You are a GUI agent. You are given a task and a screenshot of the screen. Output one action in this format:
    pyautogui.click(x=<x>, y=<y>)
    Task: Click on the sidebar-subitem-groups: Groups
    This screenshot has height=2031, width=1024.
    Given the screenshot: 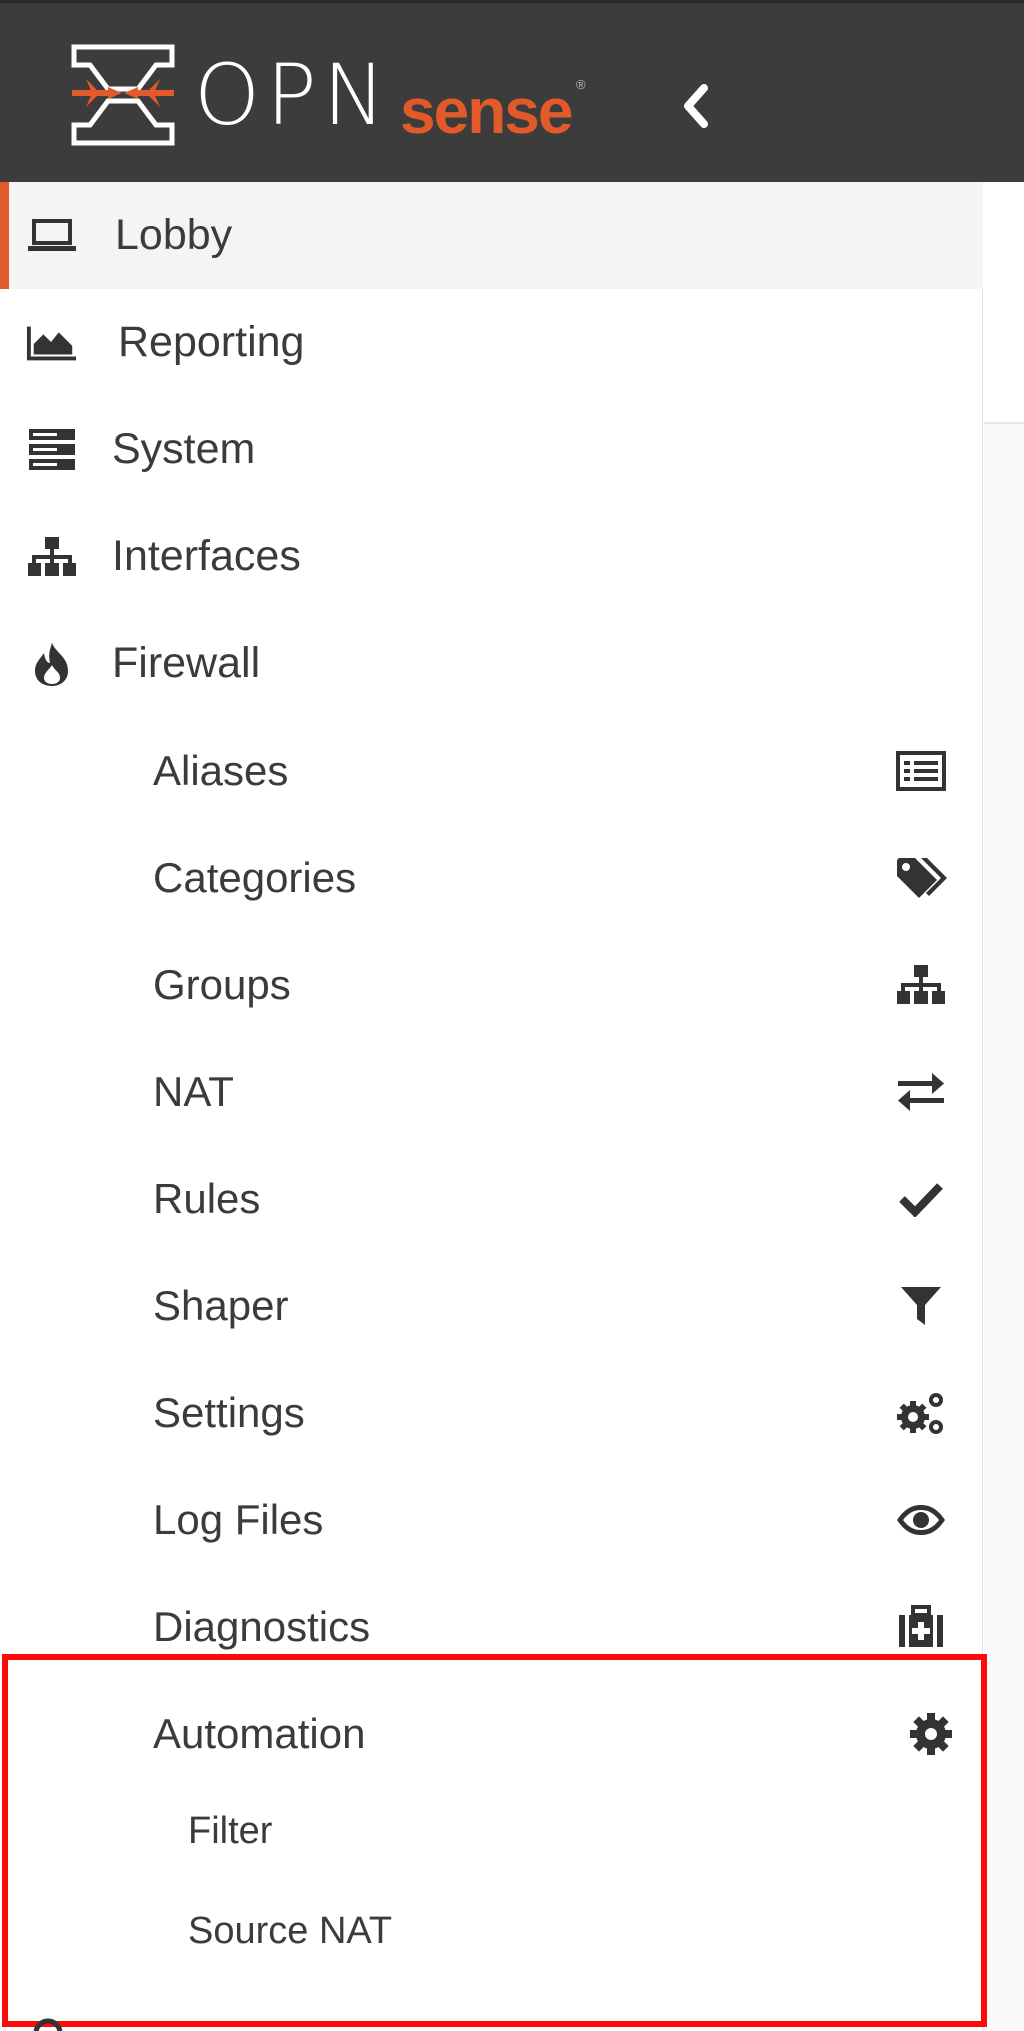 What is the action you would take?
    pyautogui.click(x=491, y=984)
    